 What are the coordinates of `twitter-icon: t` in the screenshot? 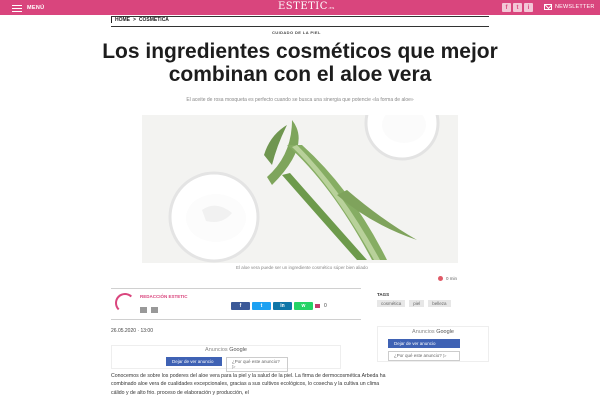 It's located at (517, 7).